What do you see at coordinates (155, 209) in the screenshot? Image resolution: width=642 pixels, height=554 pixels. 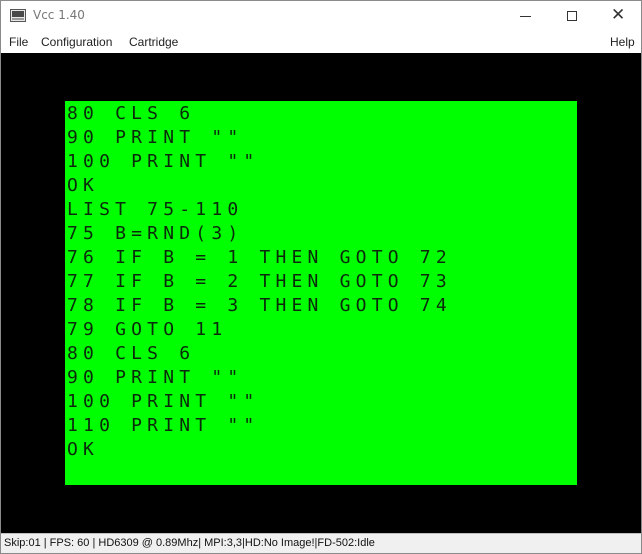 I see `screen-line: LIST 75-110` at bounding box center [155, 209].